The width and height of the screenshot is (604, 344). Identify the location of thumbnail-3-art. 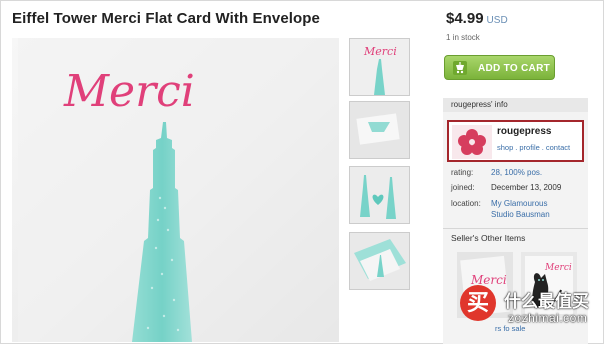
(379, 195).